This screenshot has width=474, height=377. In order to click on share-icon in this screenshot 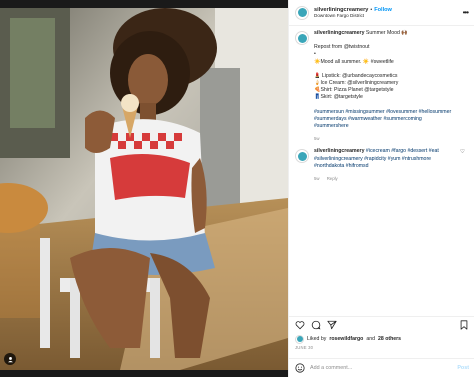, I will do `click(332, 325)`.